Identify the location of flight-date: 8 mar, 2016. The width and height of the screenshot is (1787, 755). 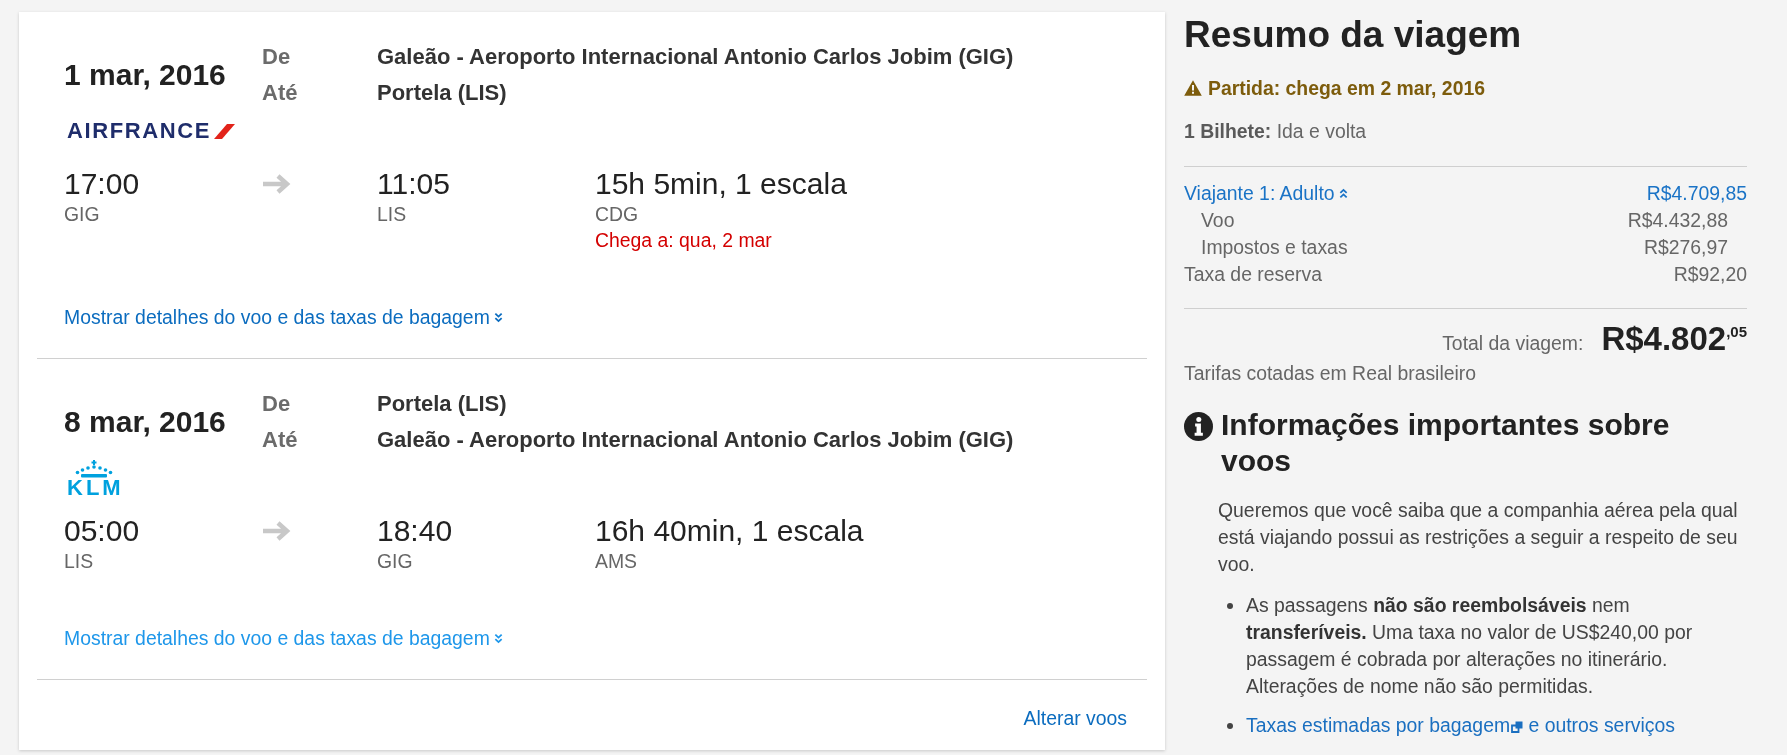
(145, 422).